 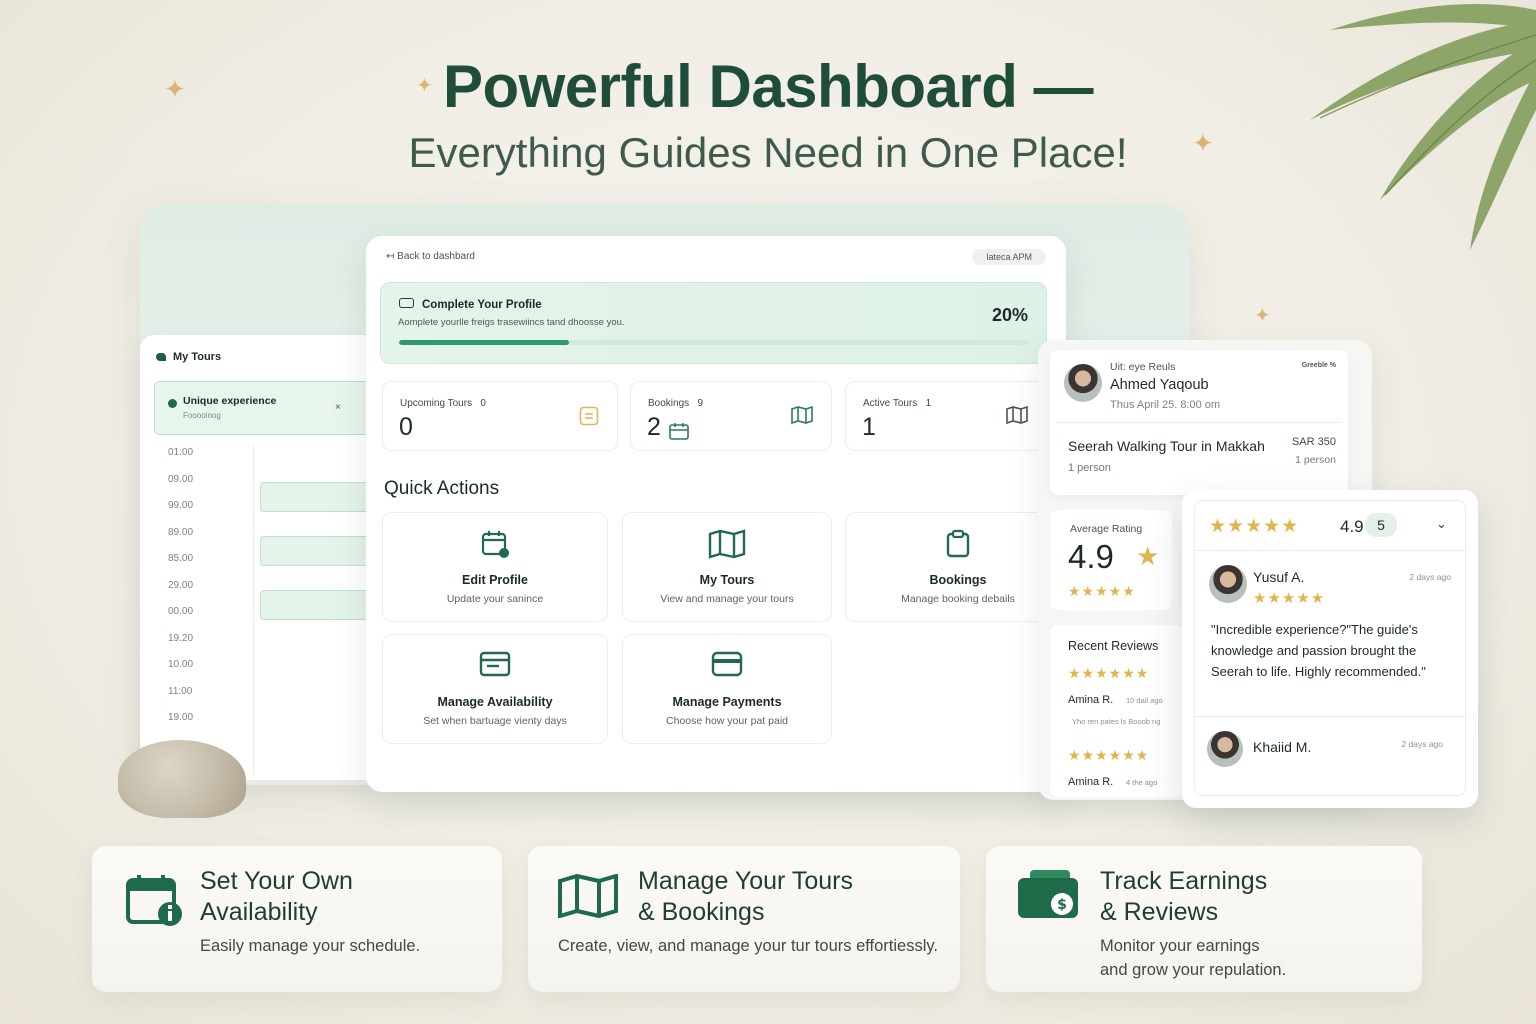 I want to click on availability-icon, so click(x=495, y=664).